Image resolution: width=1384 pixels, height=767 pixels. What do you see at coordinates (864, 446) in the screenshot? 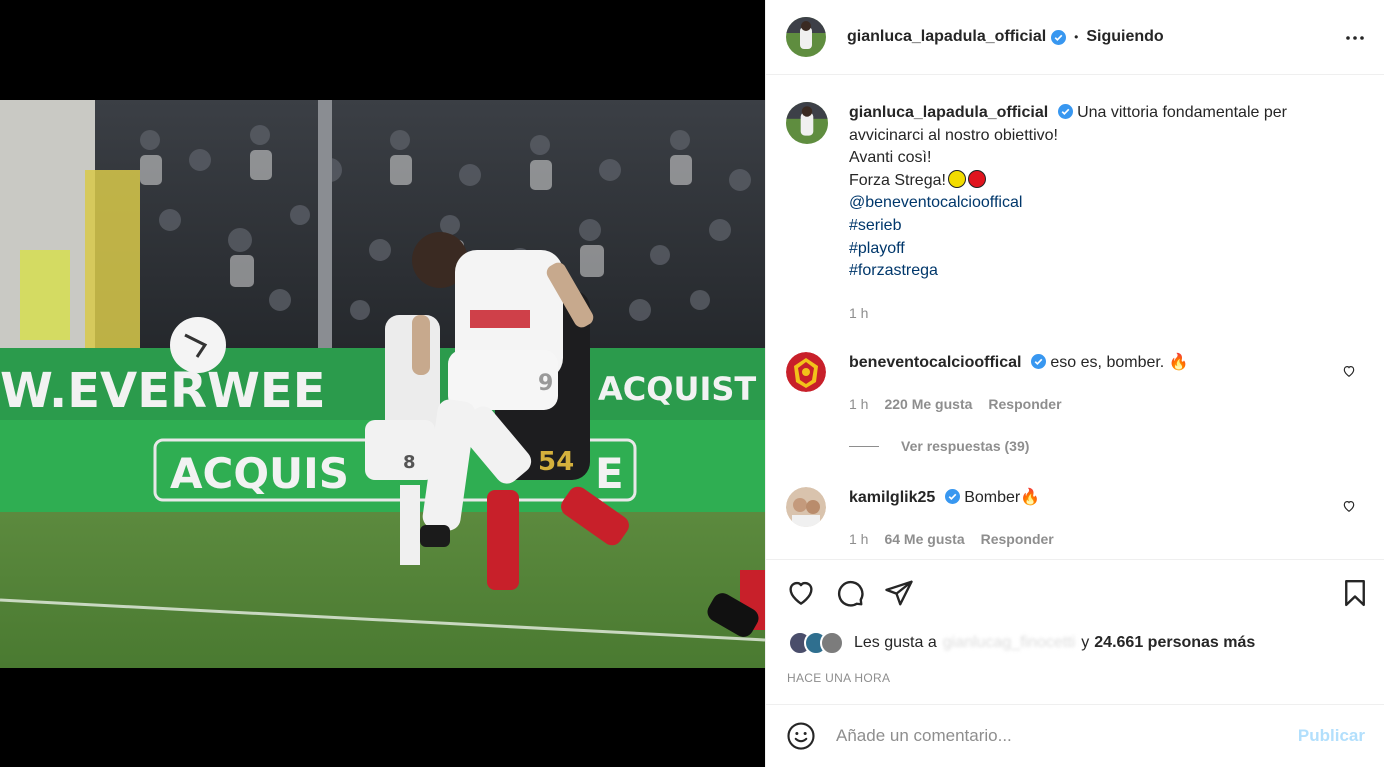
I see `replies-divider` at bounding box center [864, 446].